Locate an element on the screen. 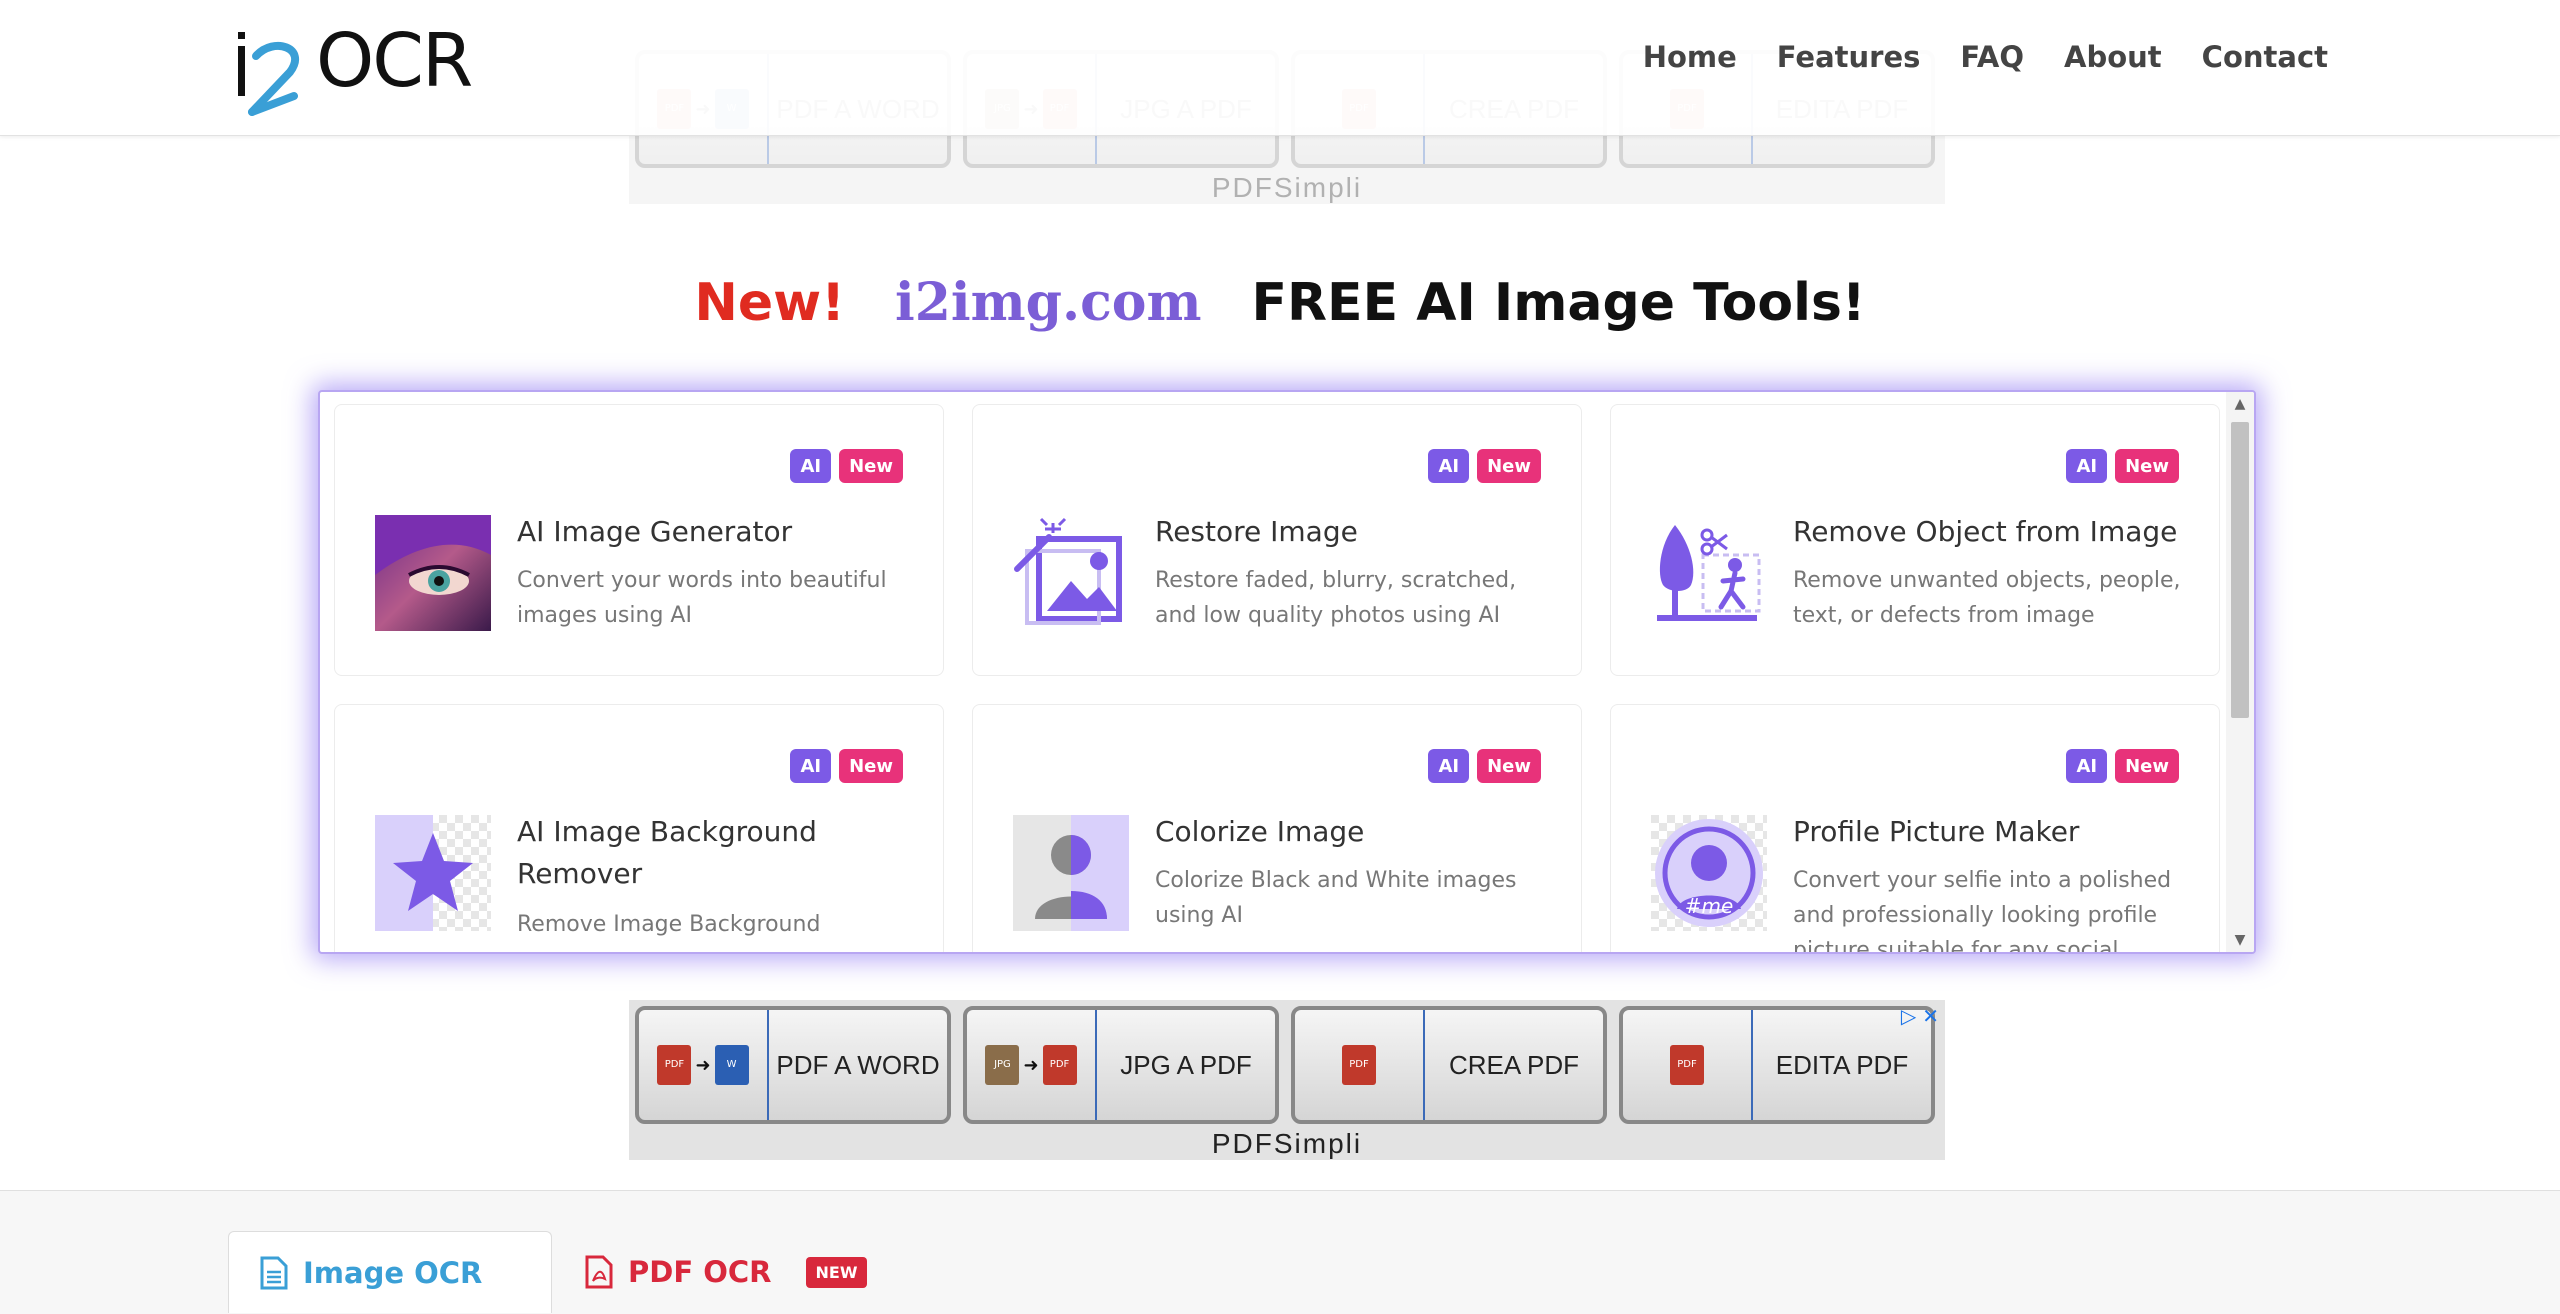 The image size is (2560, 1314). new-tag-badge: NEW is located at coordinates (836, 1272).